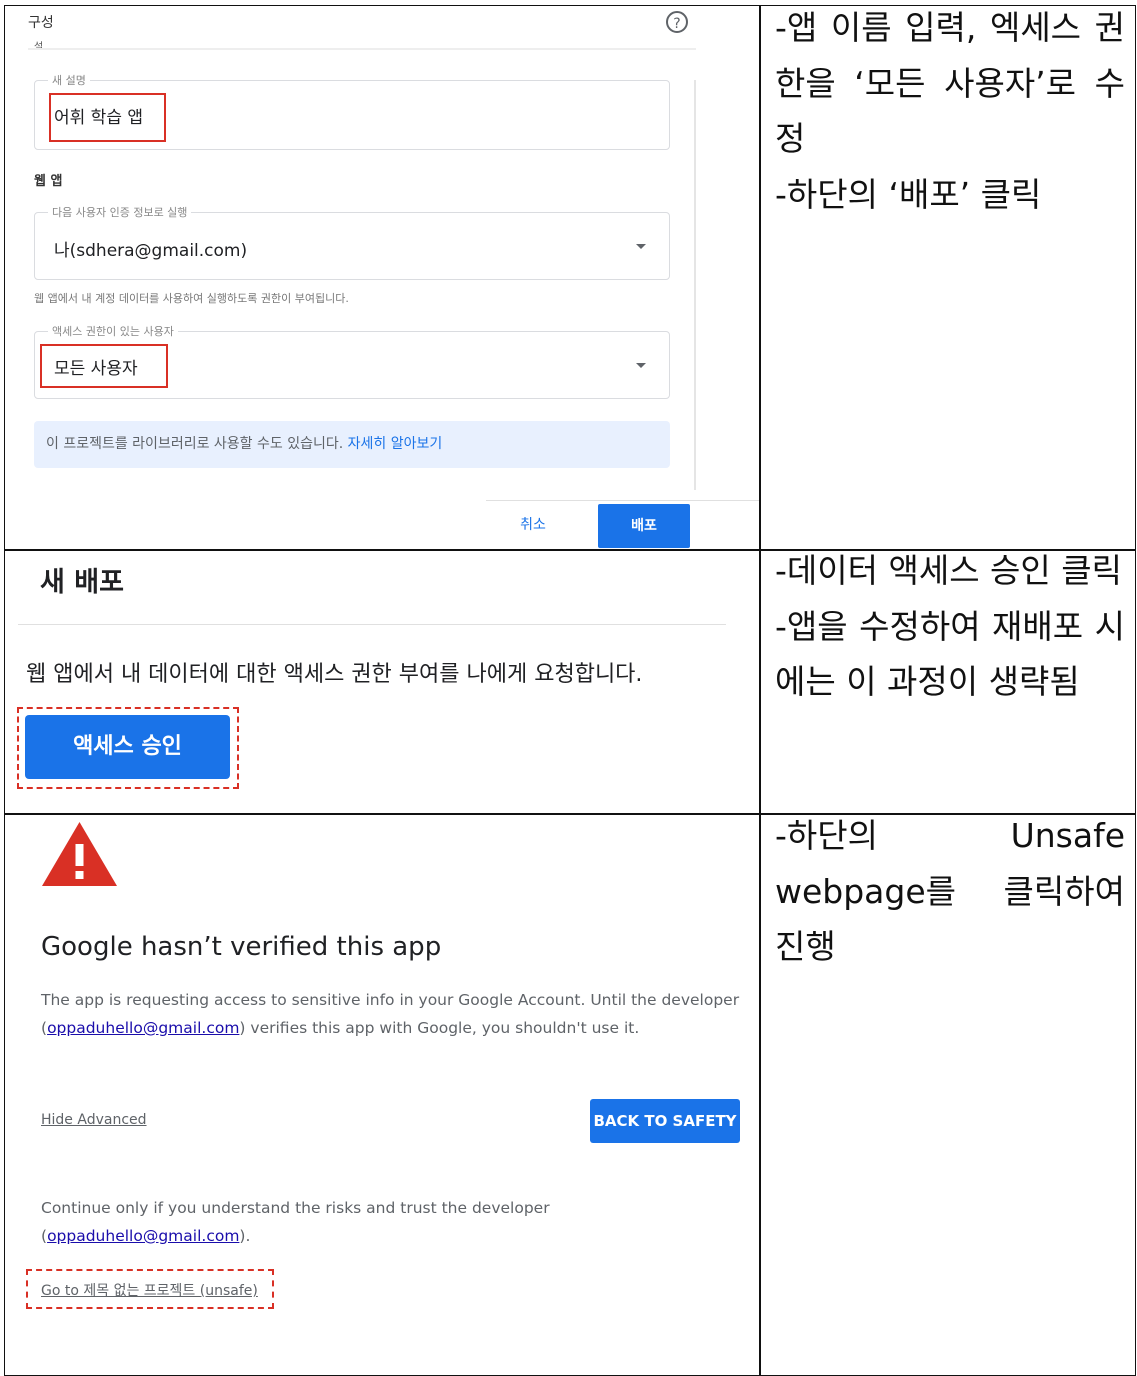  I want to click on scrollbar-track, so click(695, 285).